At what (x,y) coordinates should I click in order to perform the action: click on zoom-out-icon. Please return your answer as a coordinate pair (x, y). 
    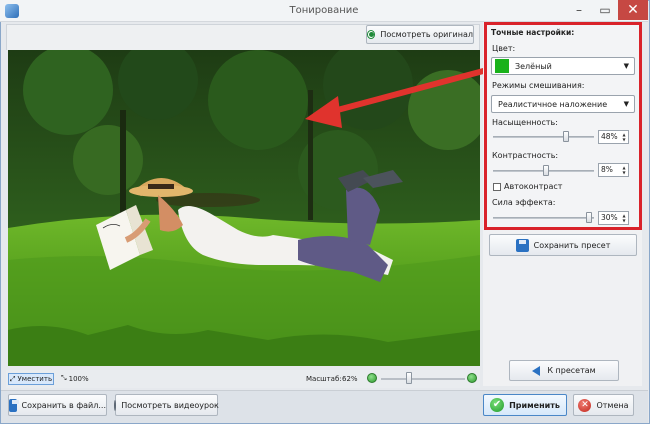
    Looking at the image, I should click on (372, 378).